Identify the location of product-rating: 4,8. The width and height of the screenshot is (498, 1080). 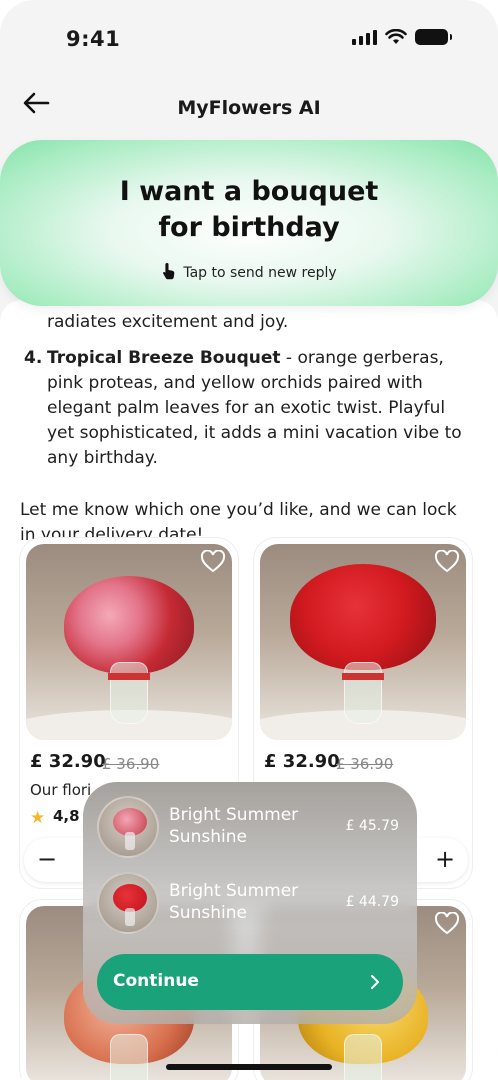
(66, 816).